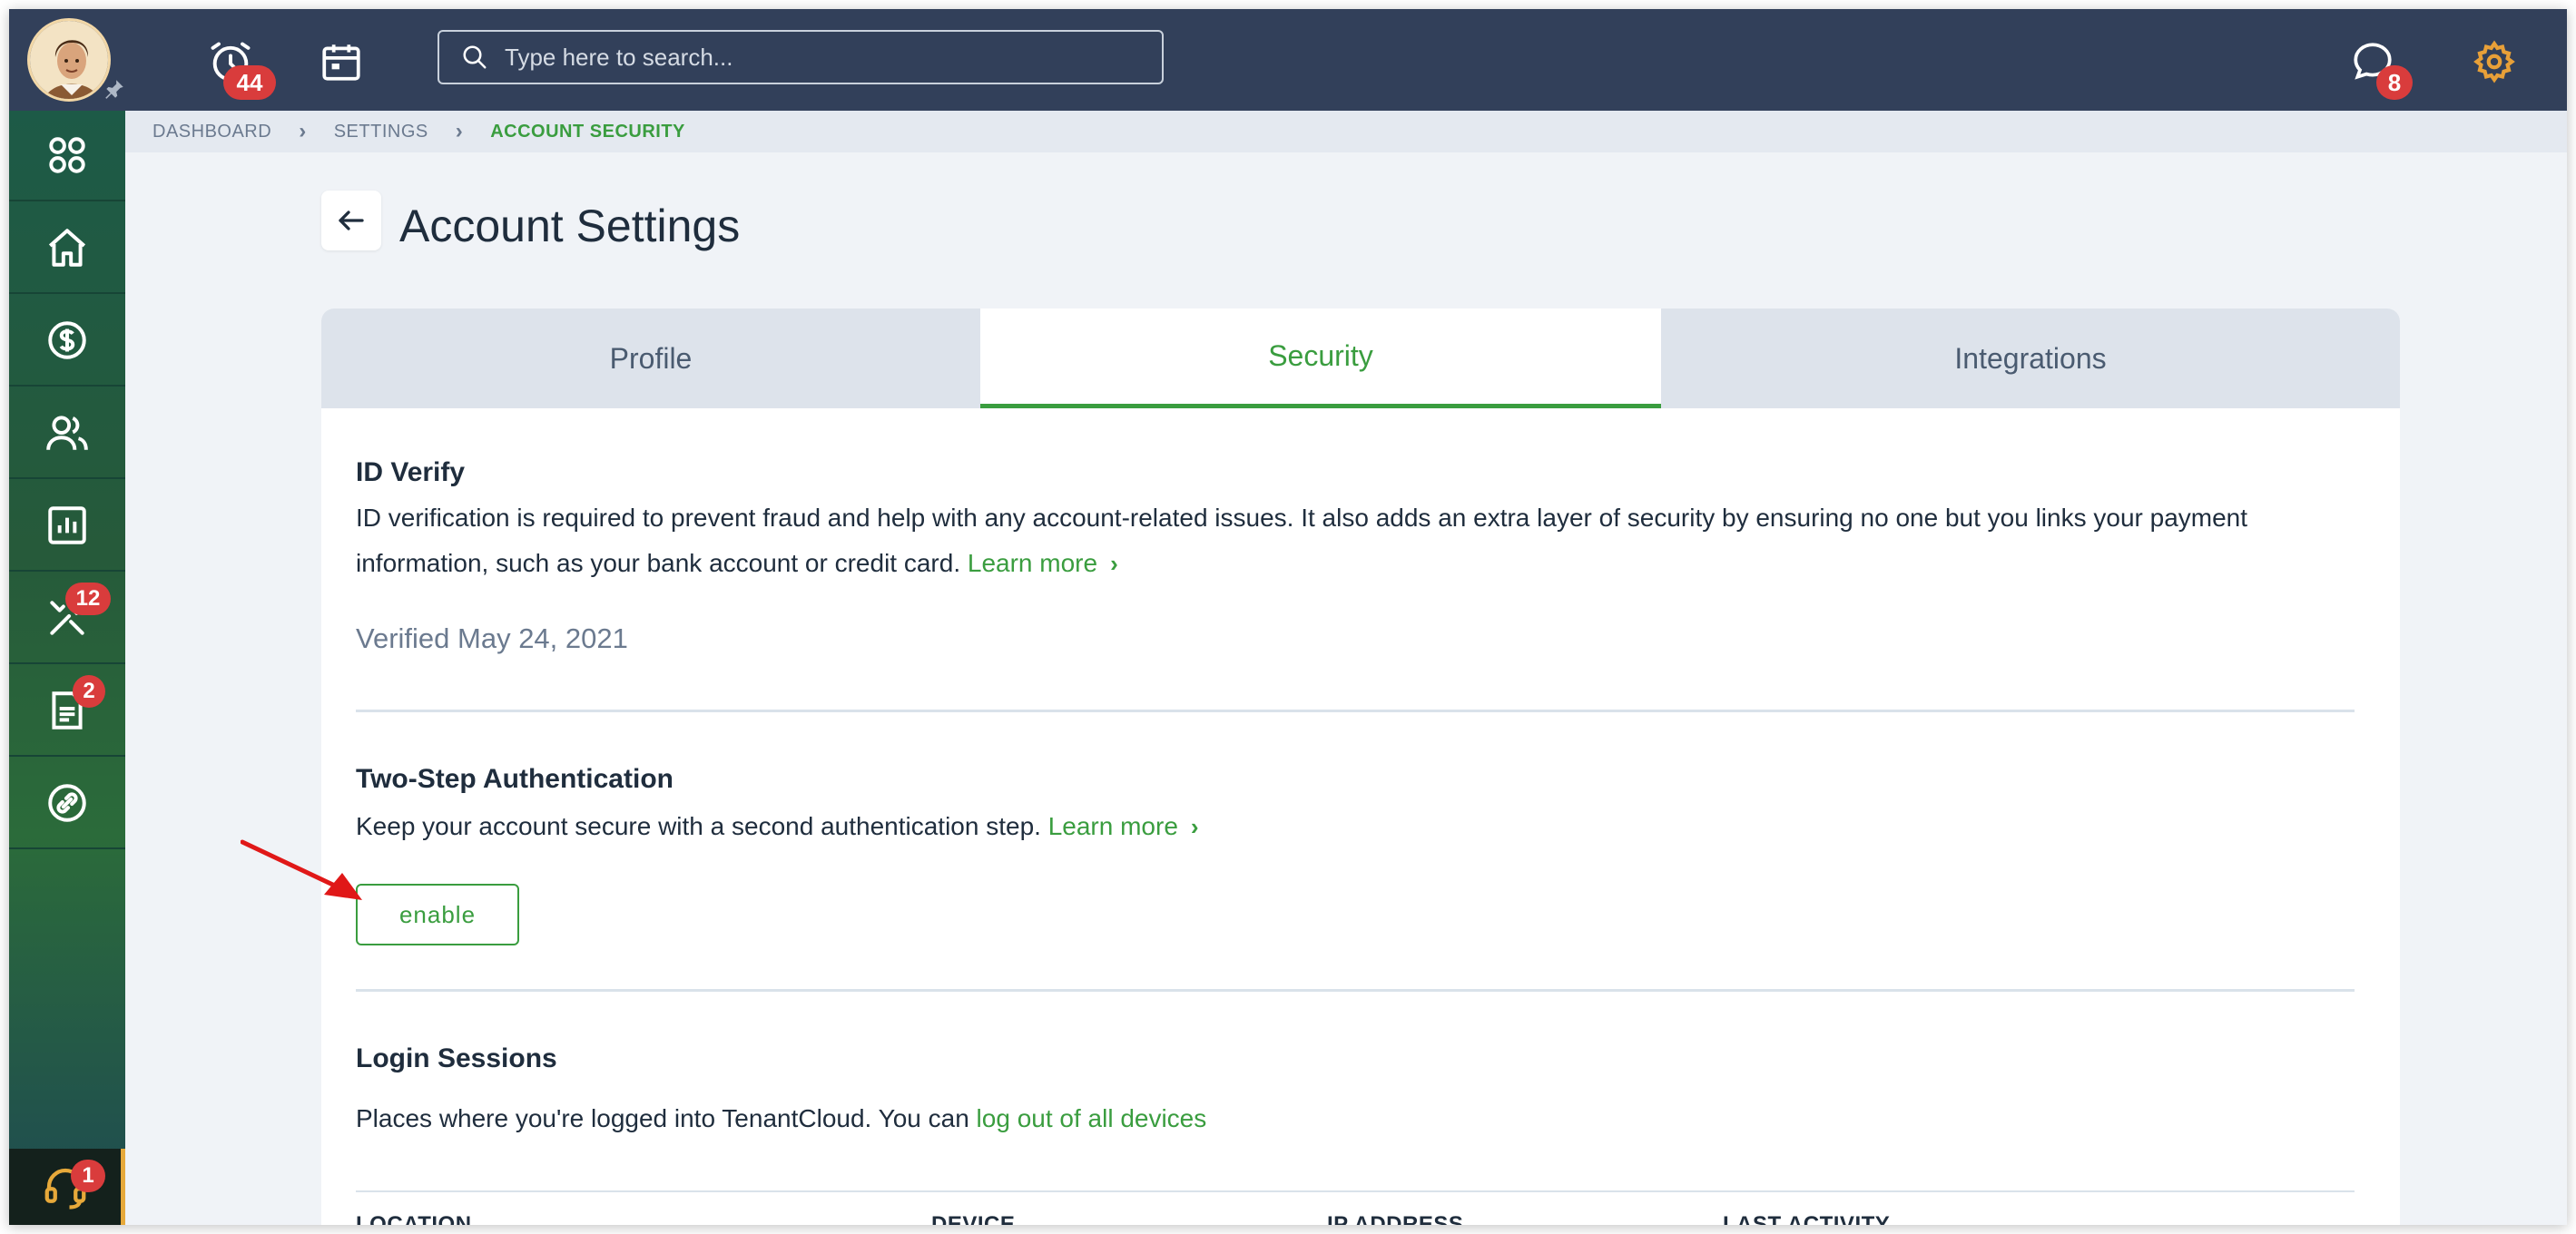 The width and height of the screenshot is (2576, 1234). I want to click on avatar-image, so click(69, 60).